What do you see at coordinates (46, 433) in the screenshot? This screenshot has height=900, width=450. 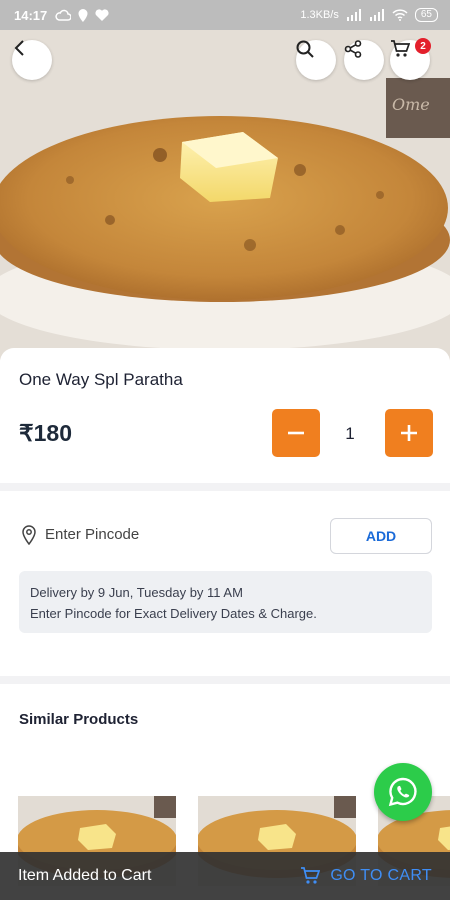 I see `product-price: ₹180` at bounding box center [46, 433].